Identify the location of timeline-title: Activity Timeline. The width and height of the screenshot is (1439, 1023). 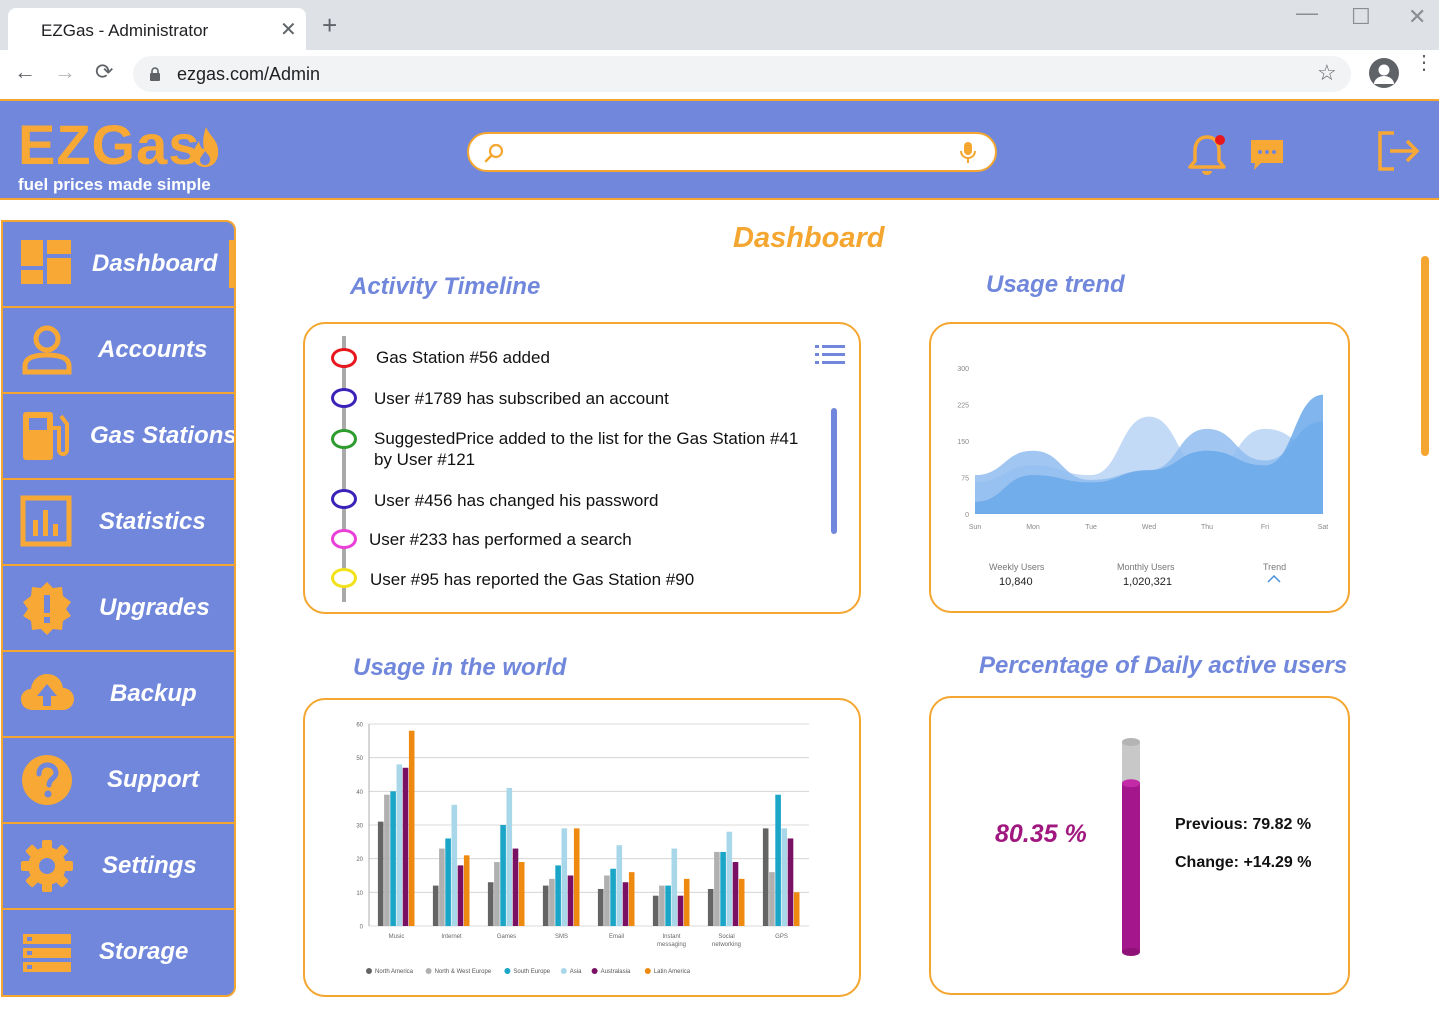
(445, 286).